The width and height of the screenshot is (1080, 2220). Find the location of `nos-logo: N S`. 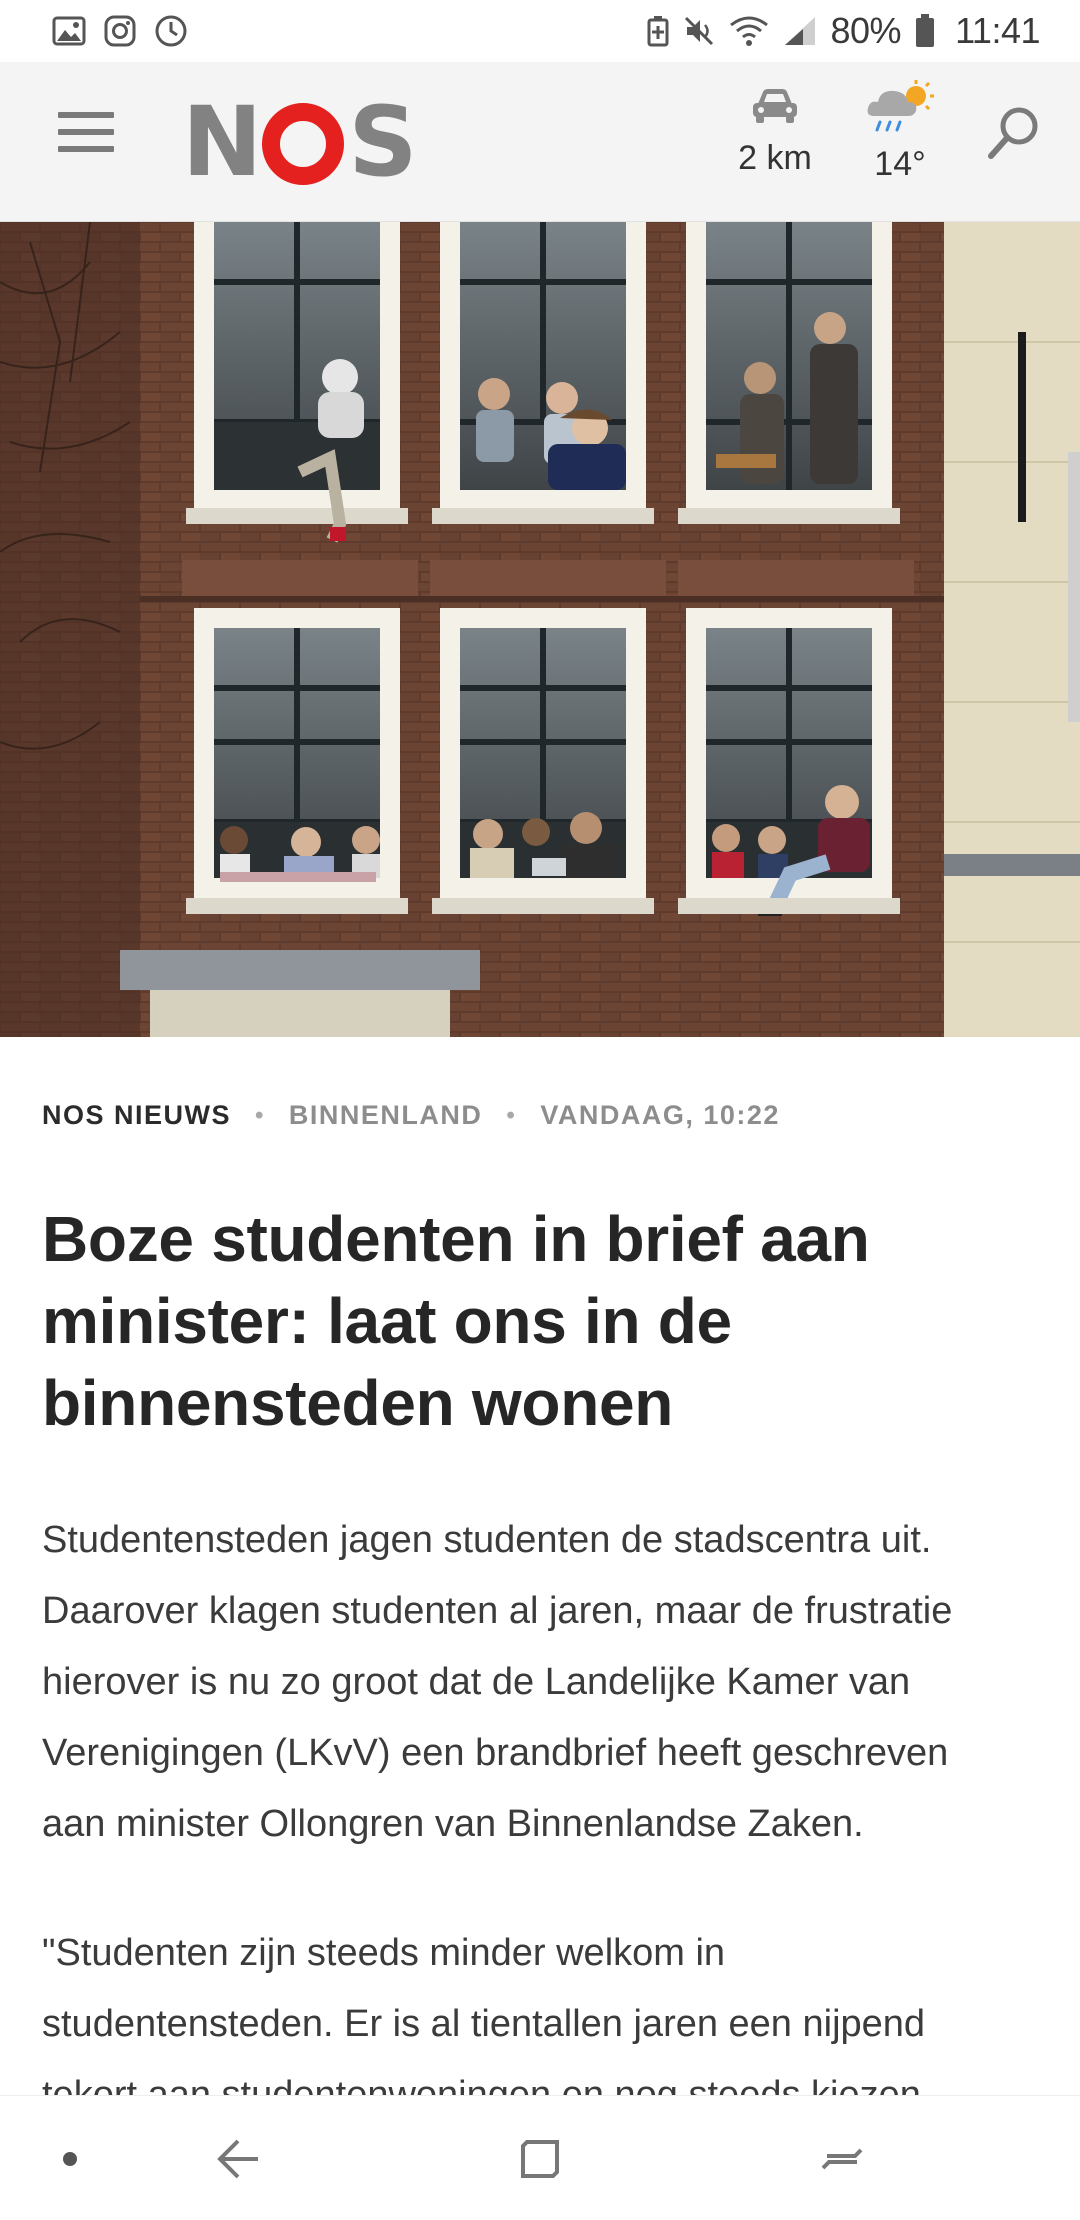

nos-logo: N S is located at coordinates (299, 142).